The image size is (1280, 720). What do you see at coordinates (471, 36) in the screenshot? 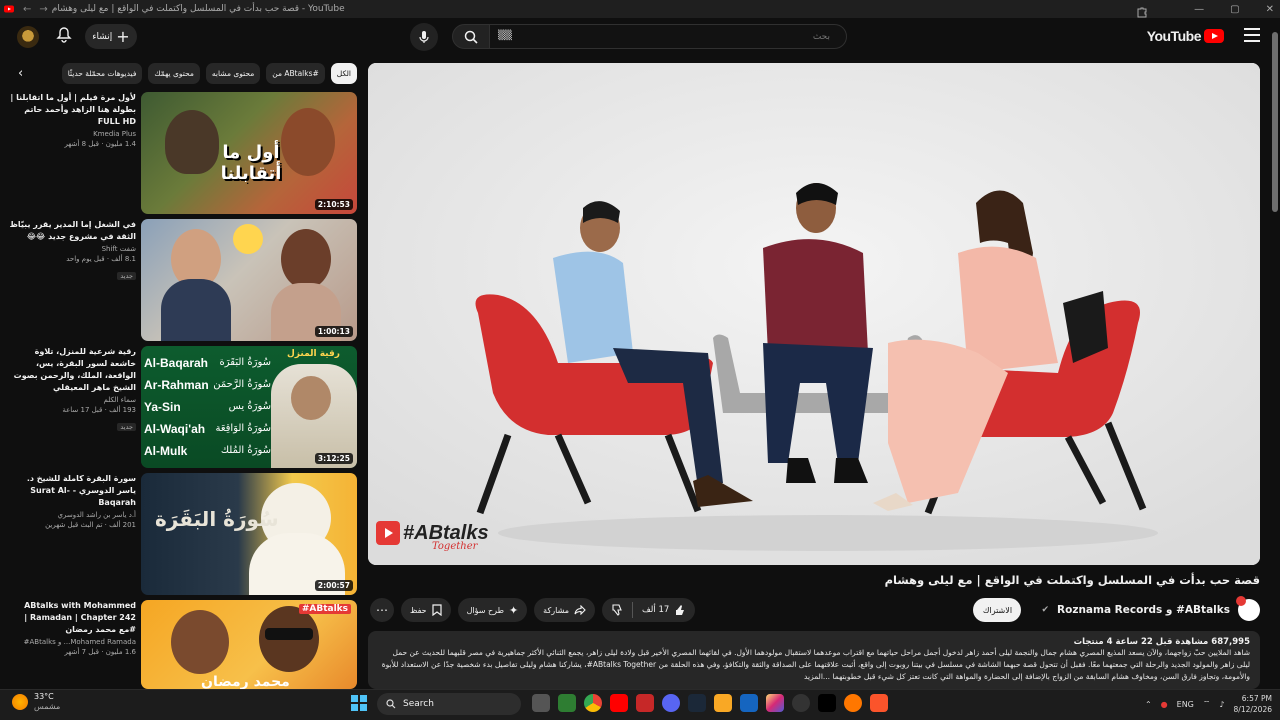
I see `search-button` at bounding box center [471, 36].